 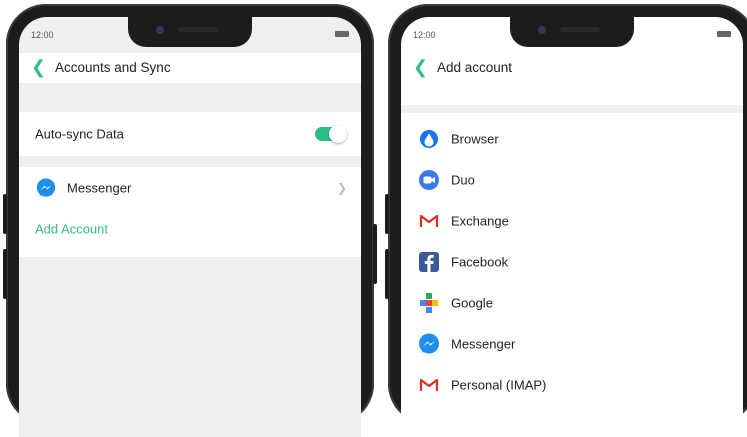 I want to click on duo-icon, so click(x=429, y=179).